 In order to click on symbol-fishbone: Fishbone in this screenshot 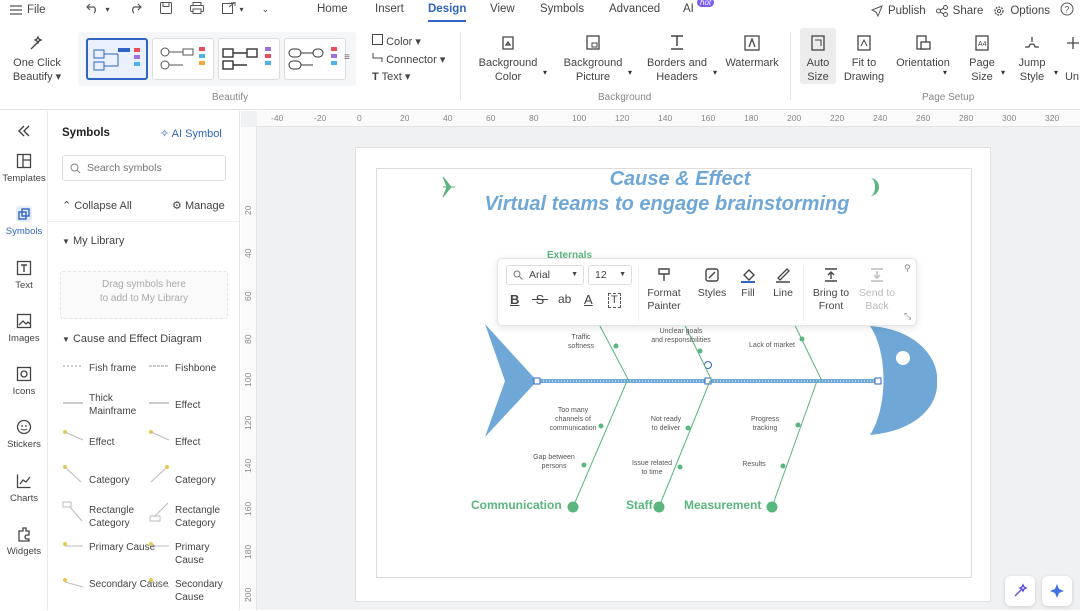, I will do `click(195, 368)`.